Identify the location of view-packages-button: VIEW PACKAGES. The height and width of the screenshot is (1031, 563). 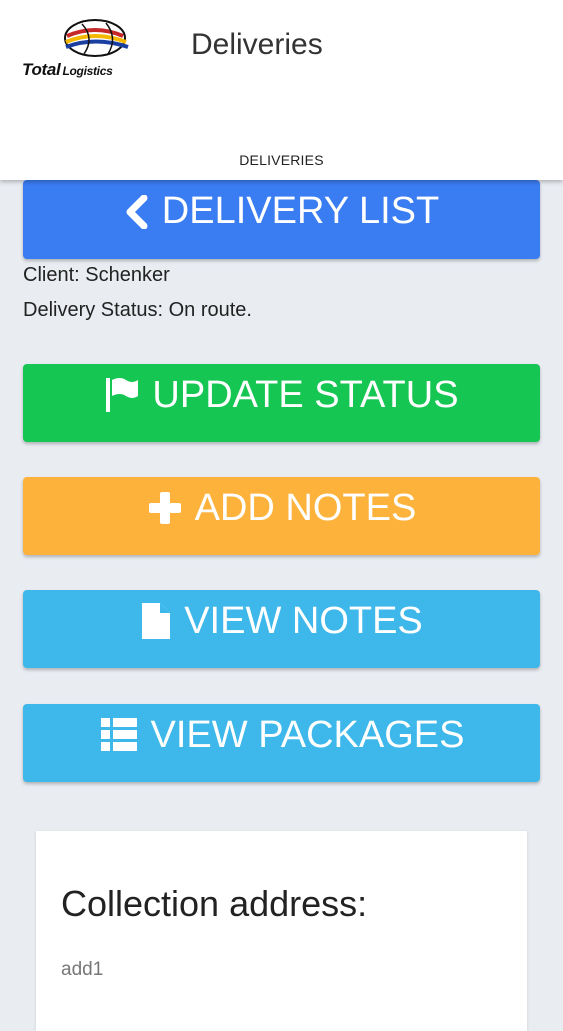
(281, 743).